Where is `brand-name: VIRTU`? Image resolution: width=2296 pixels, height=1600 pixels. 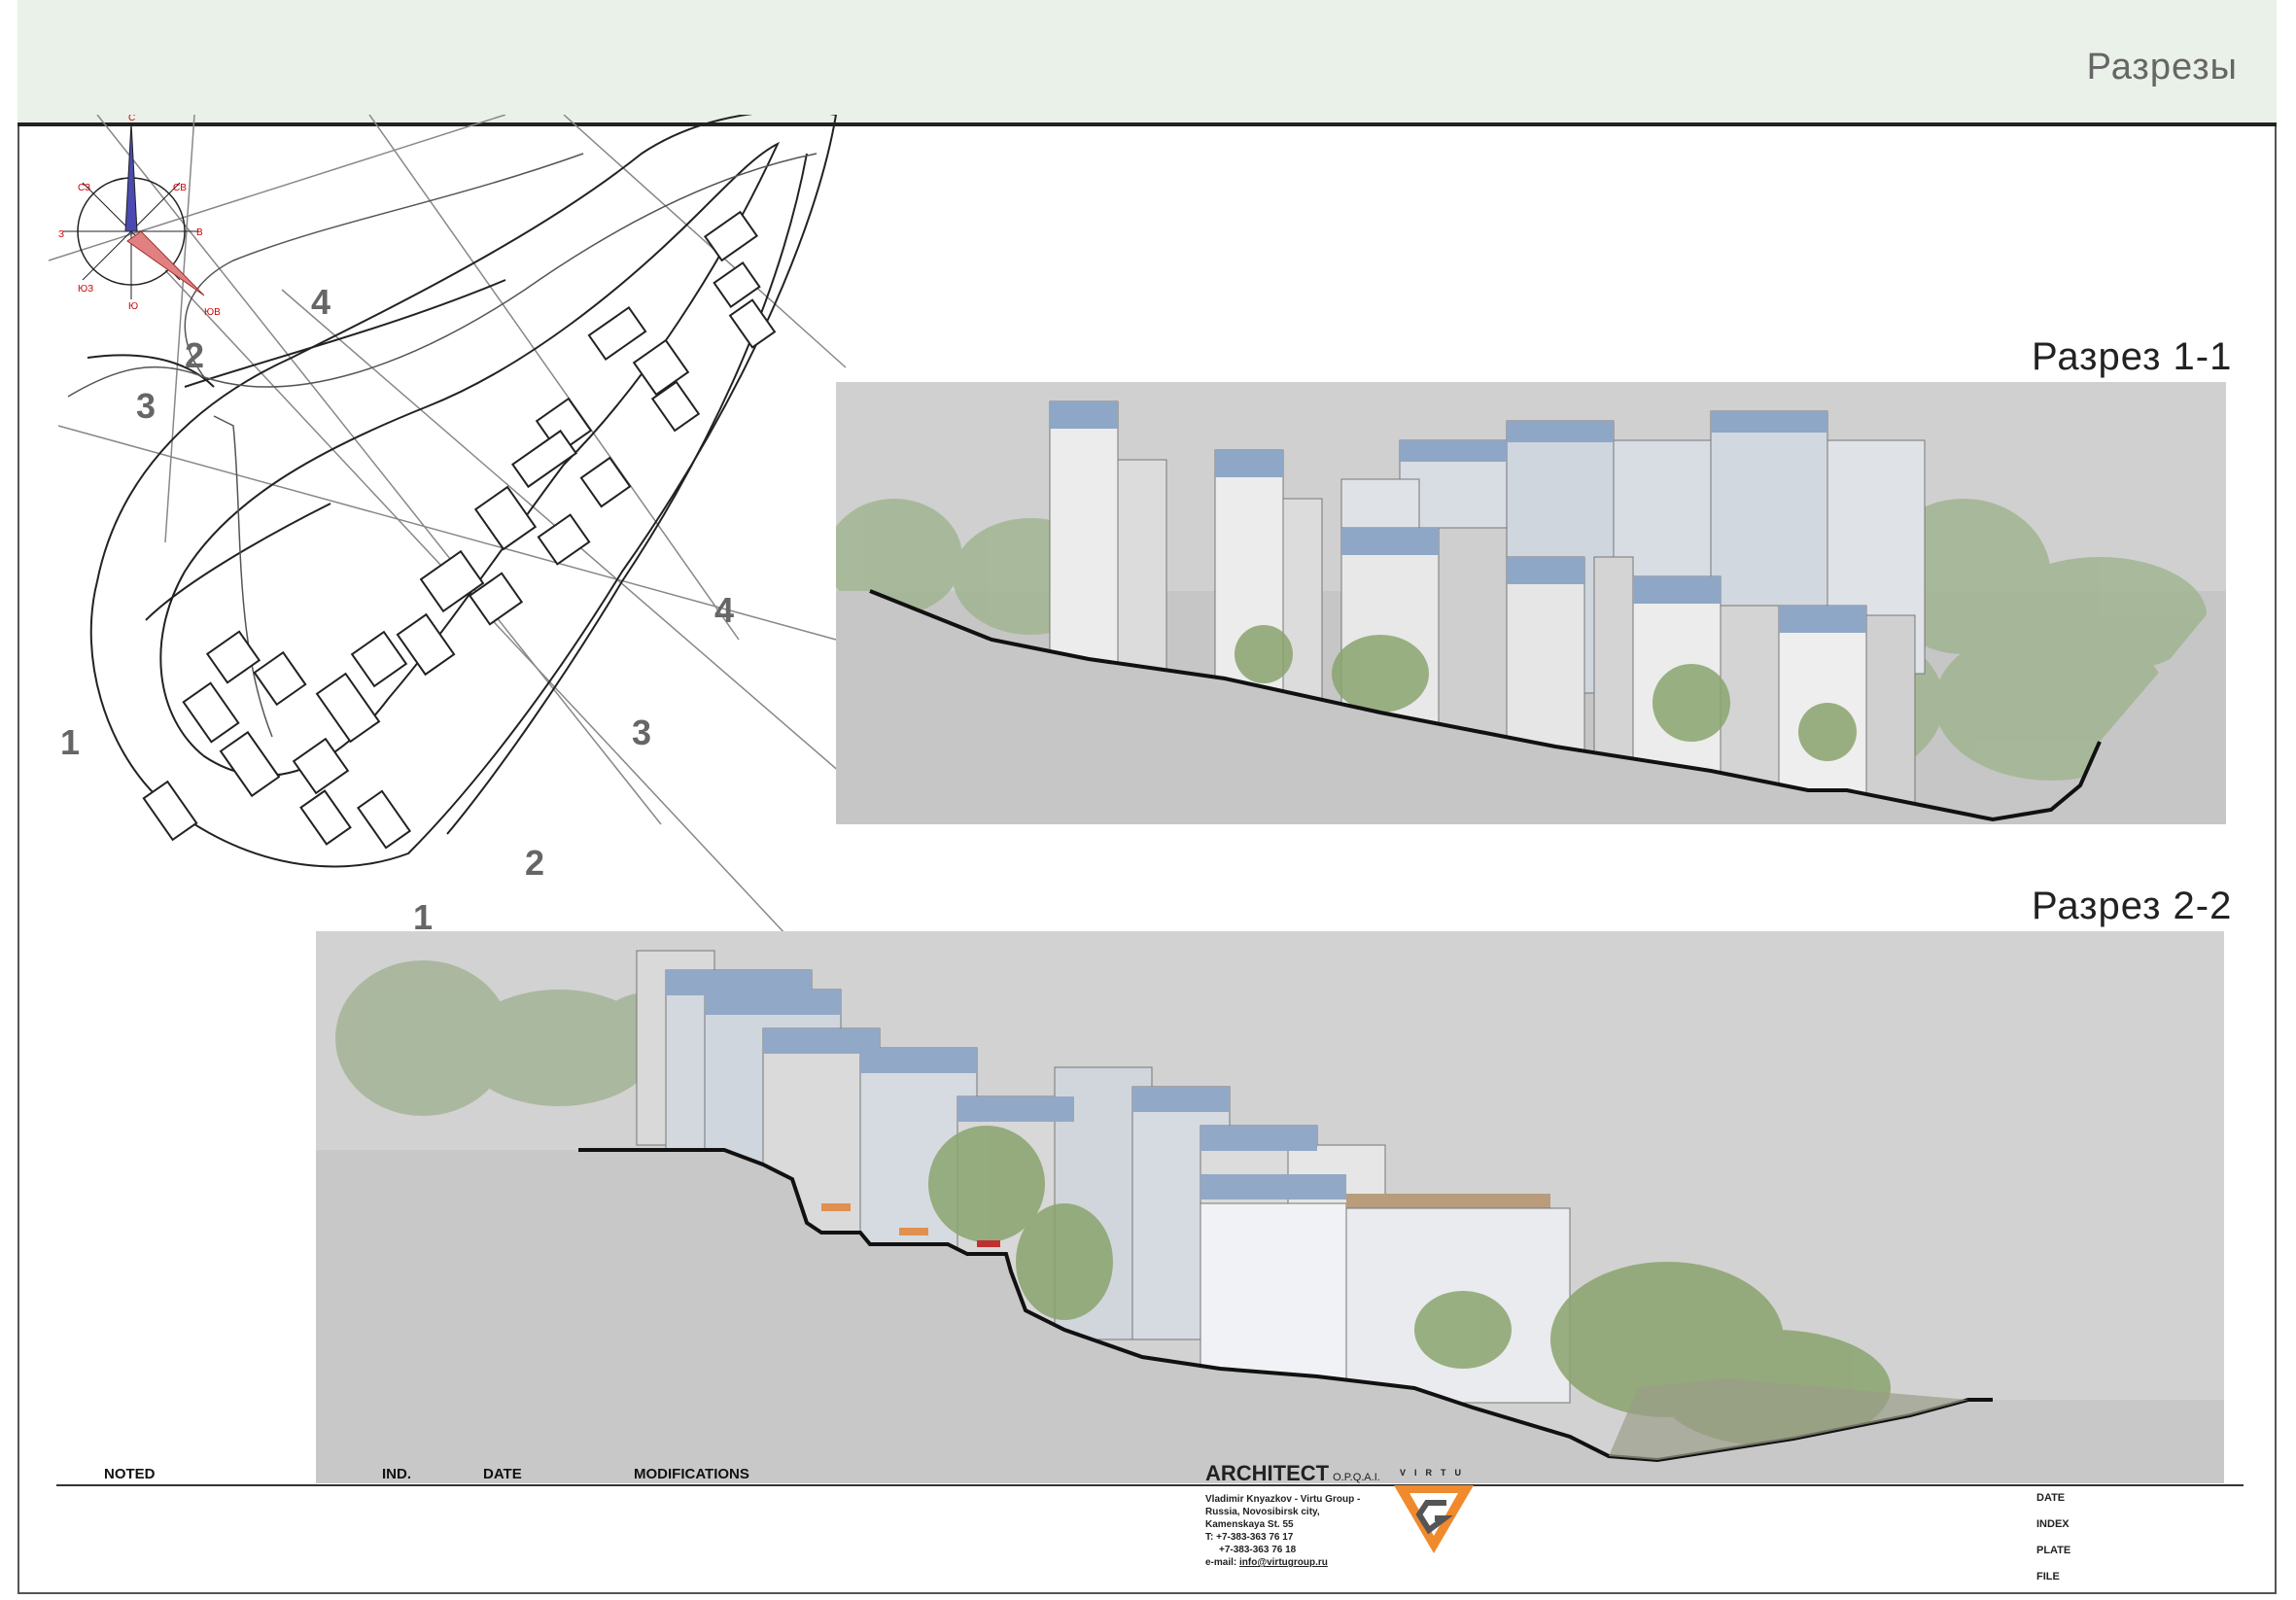
brand-name: VIRTU is located at coordinates (1435, 1473).